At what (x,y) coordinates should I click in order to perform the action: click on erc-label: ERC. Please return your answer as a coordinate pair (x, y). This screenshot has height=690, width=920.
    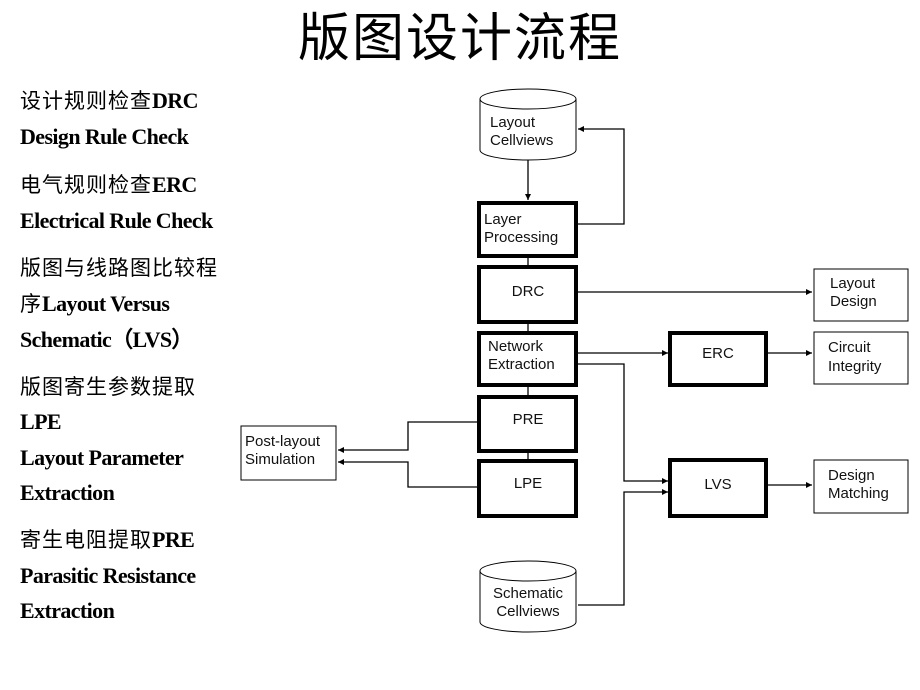
    Looking at the image, I should click on (718, 353).